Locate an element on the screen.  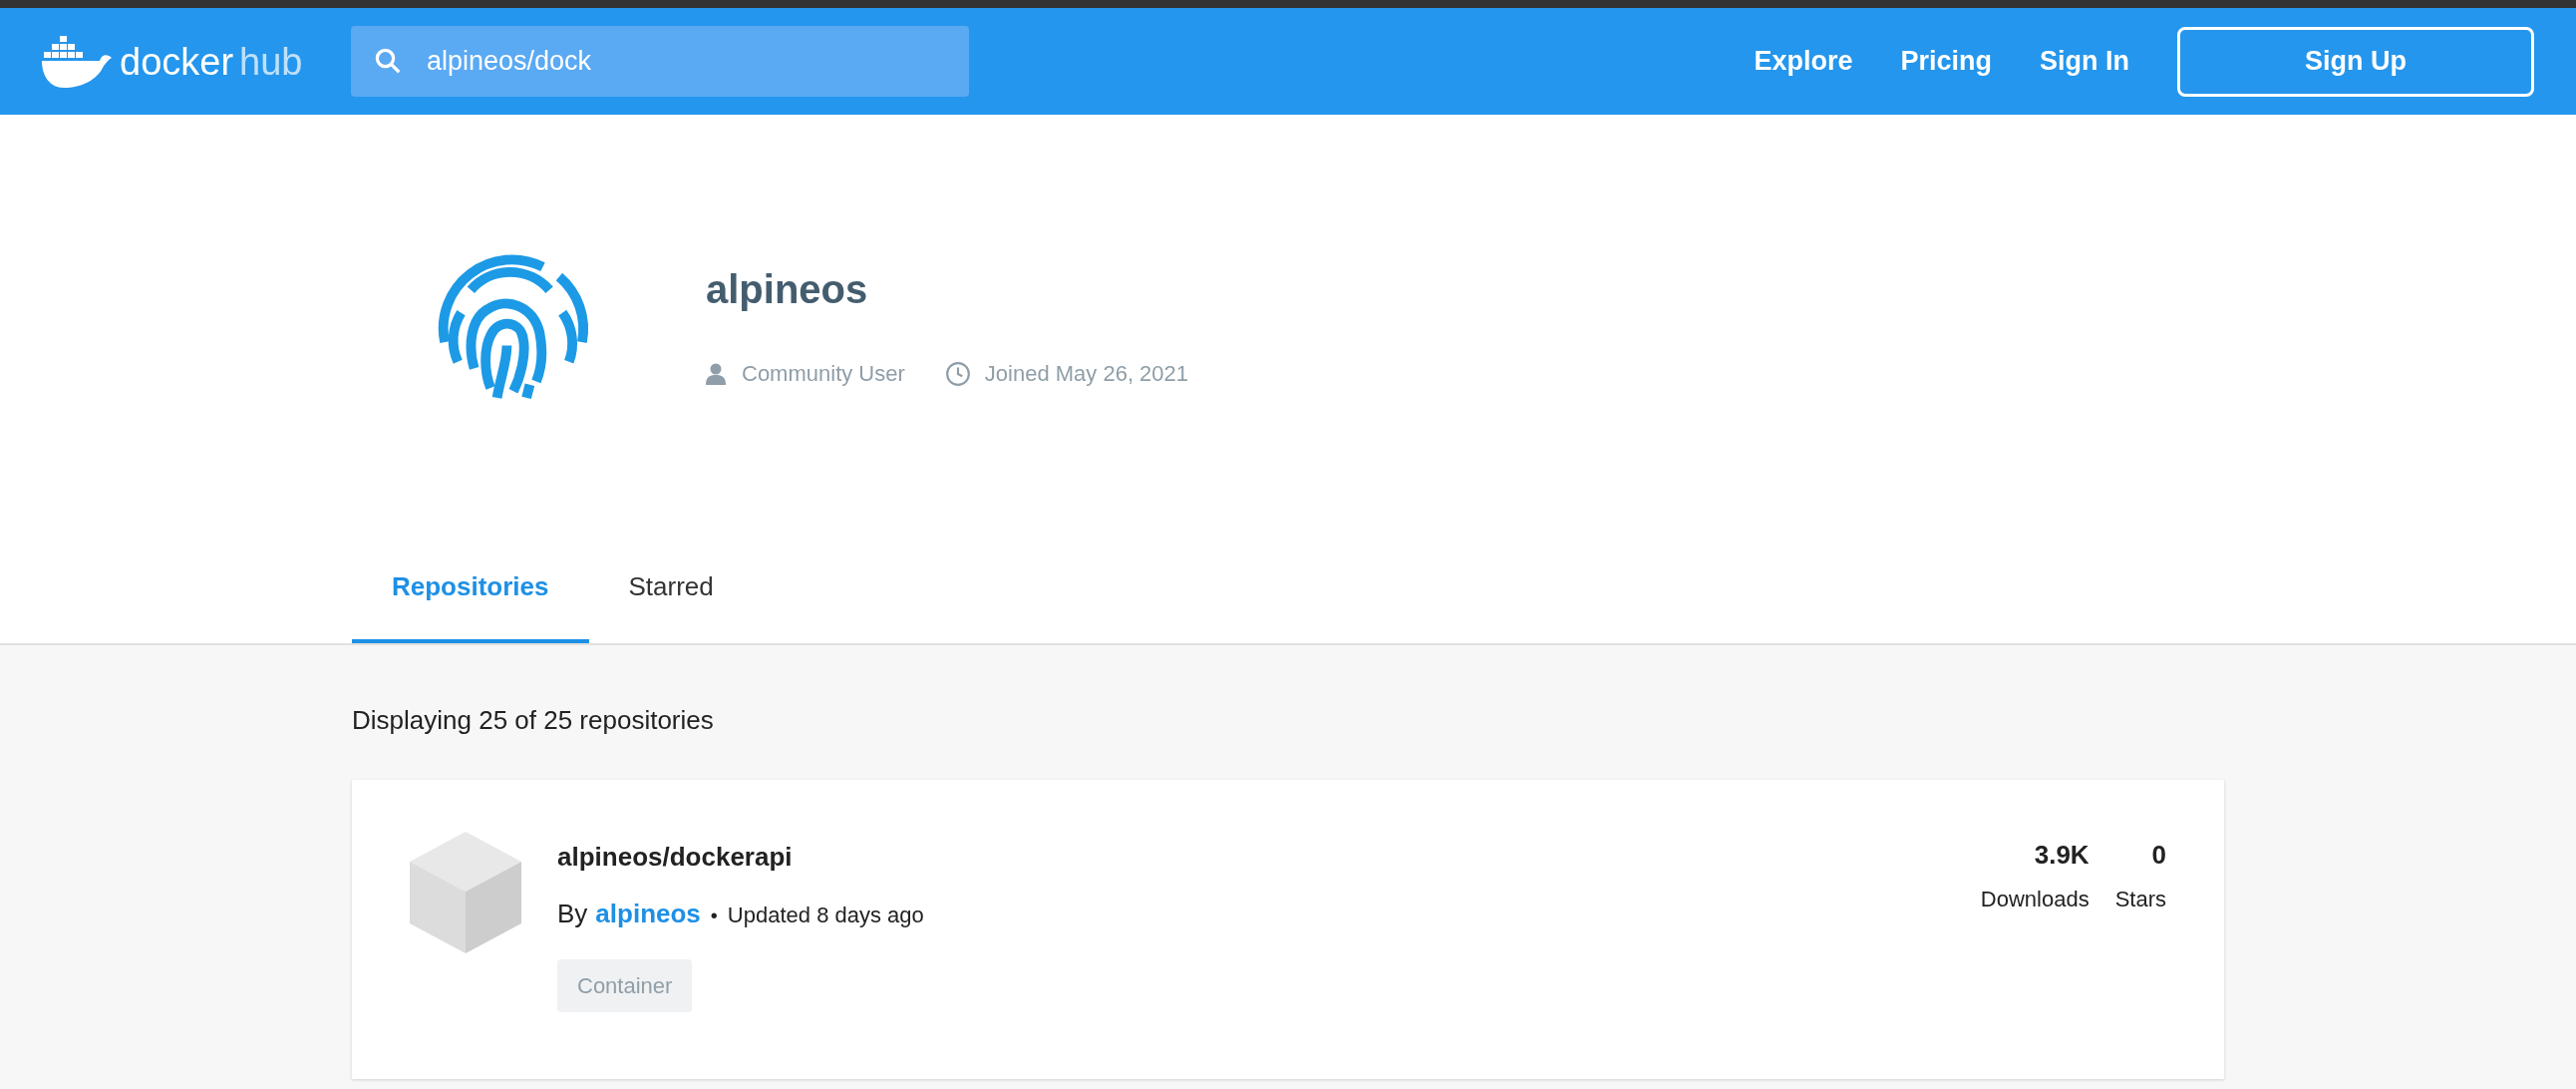
type-tag: Container is located at coordinates (625, 985).